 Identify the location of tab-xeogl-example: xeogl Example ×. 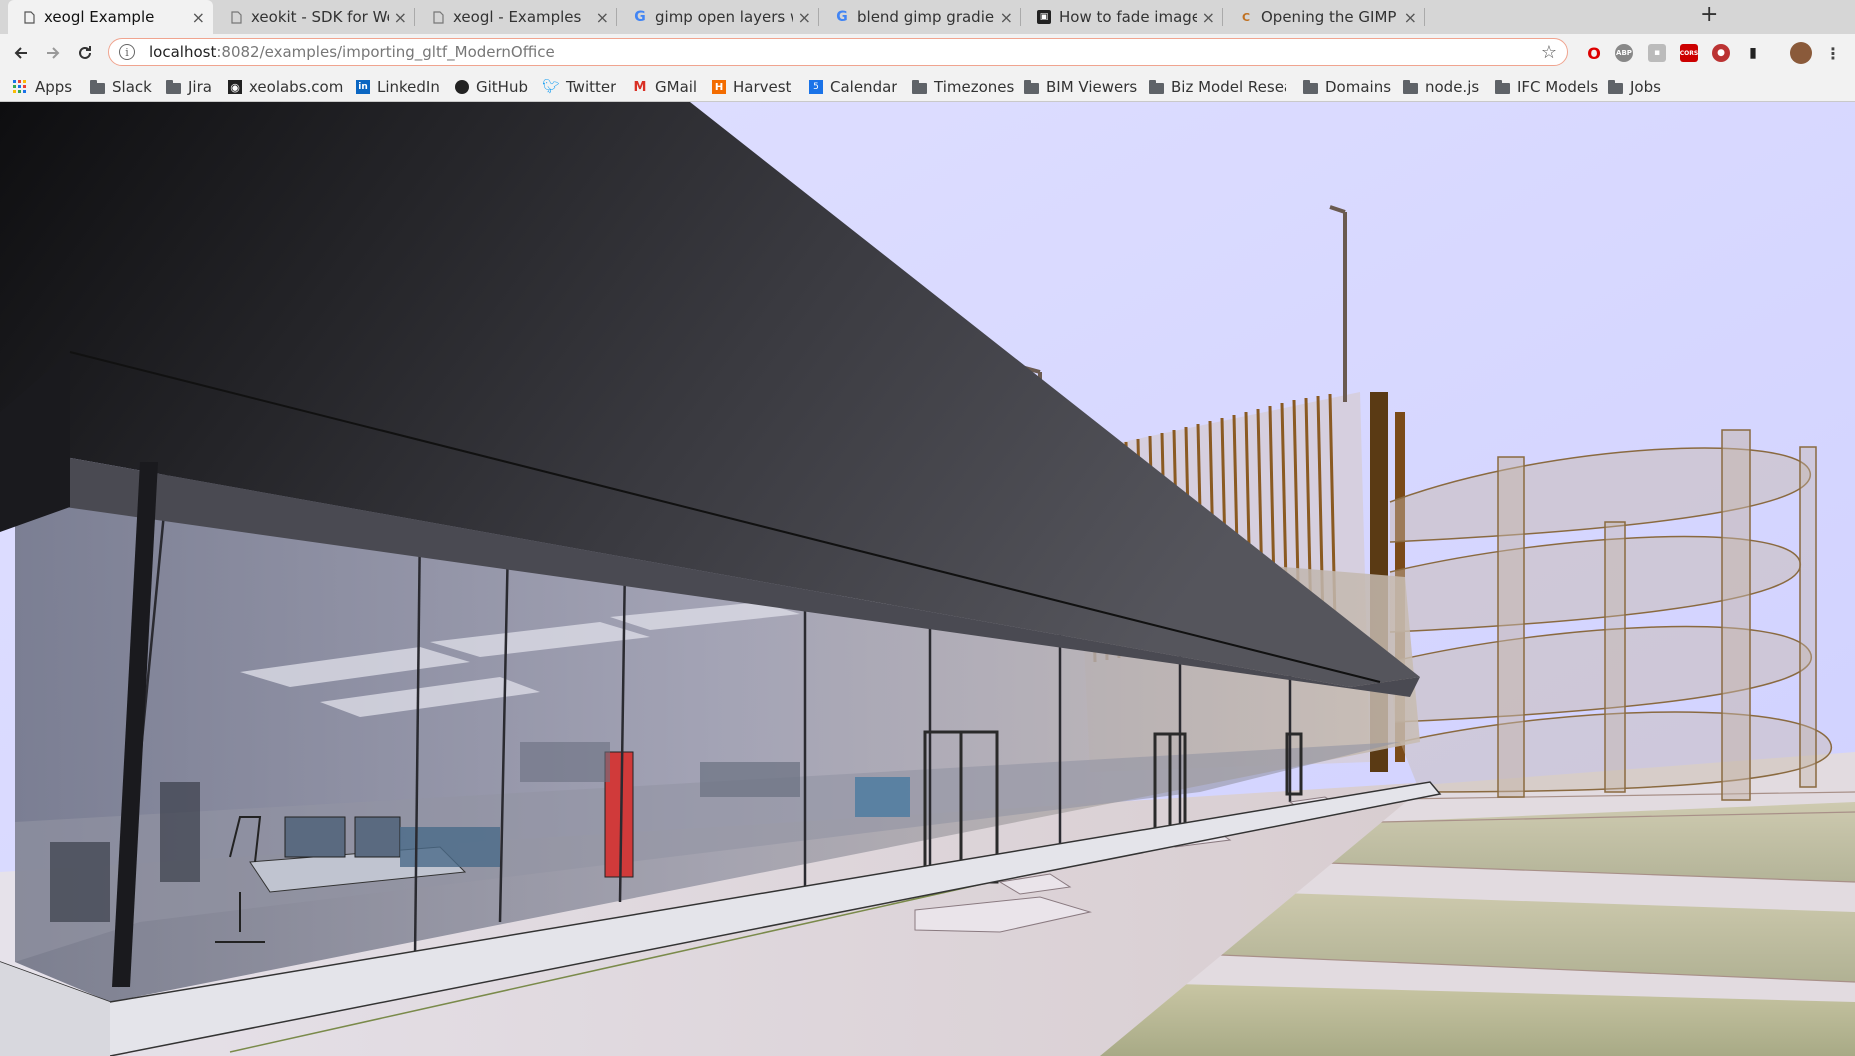
(110, 17).